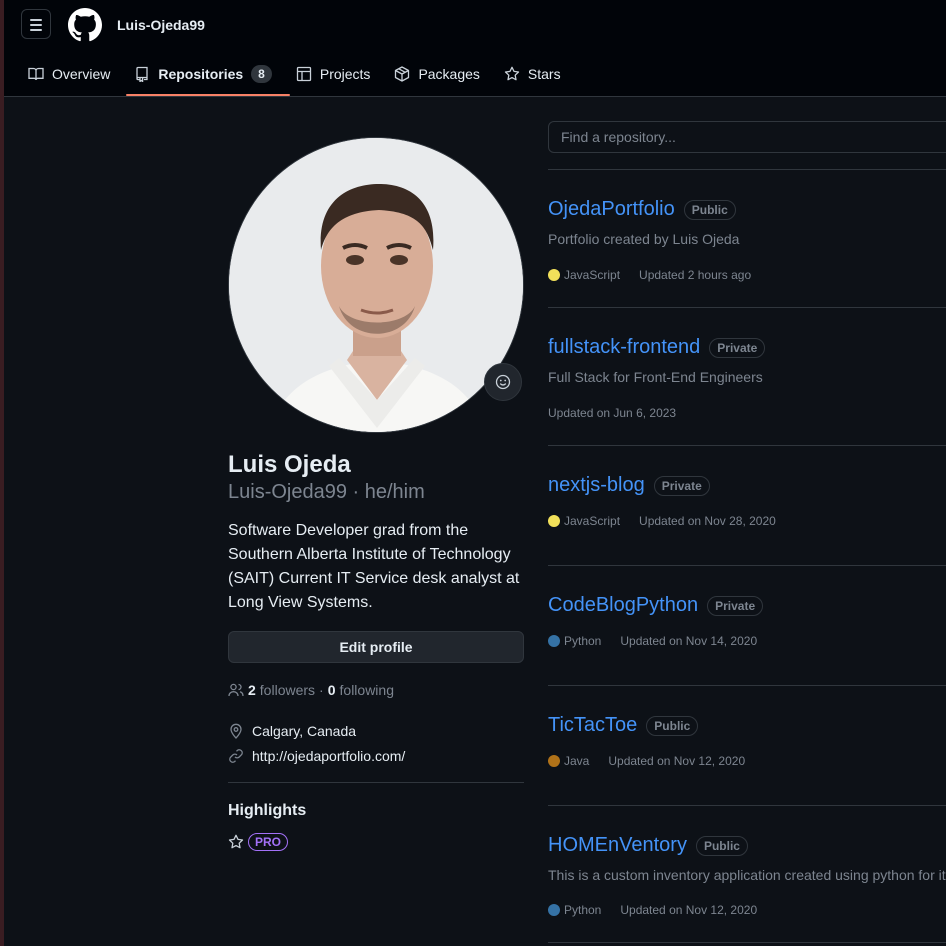 This screenshot has height=946, width=946. Describe the element at coordinates (2, 473) in the screenshot. I see `window-edge` at that location.